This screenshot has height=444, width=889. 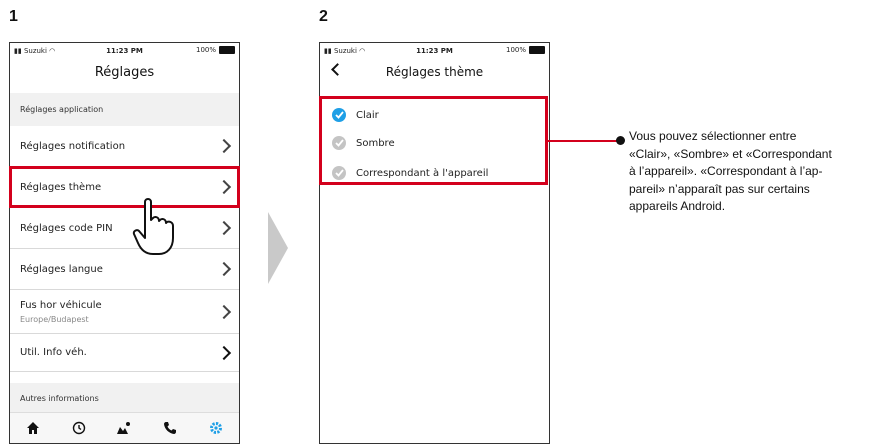 What do you see at coordinates (323, 16) in the screenshot?
I see `step-number-2: 2` at bounding box center [323, 16].